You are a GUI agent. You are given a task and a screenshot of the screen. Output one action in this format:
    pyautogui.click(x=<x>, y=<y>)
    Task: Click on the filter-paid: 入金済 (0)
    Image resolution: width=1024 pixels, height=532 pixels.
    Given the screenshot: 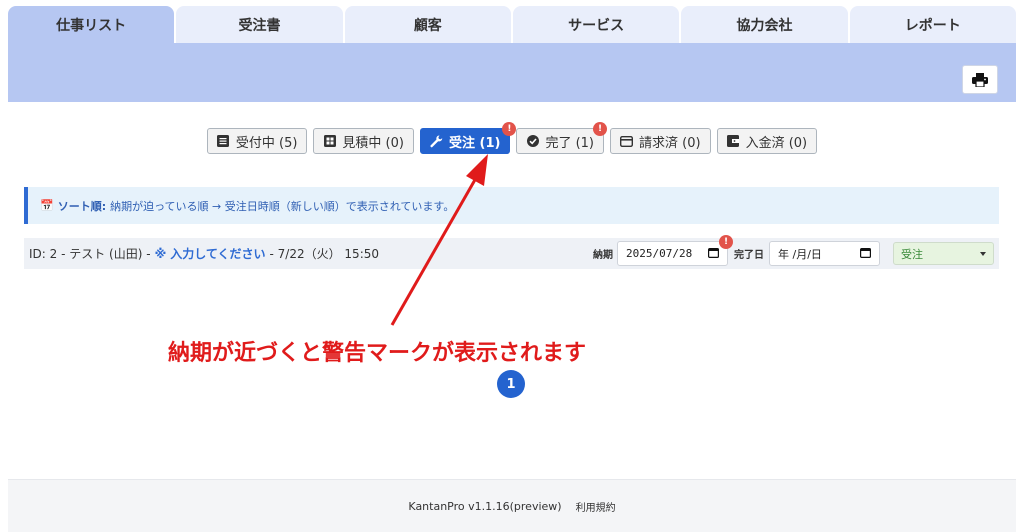 What is the action you would take?
    pyautogui.click(x=767, y=141)
    